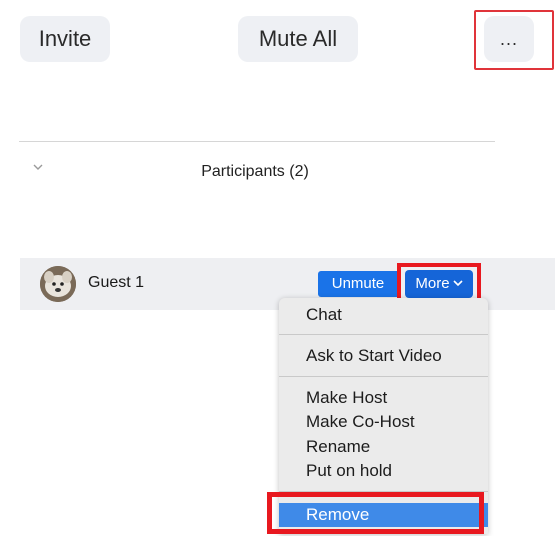 Image resolution: width=555 pixels, height=536 pixels. I want to click on menu-item-make-co-host: Make Co-Host, so click(383, 422).